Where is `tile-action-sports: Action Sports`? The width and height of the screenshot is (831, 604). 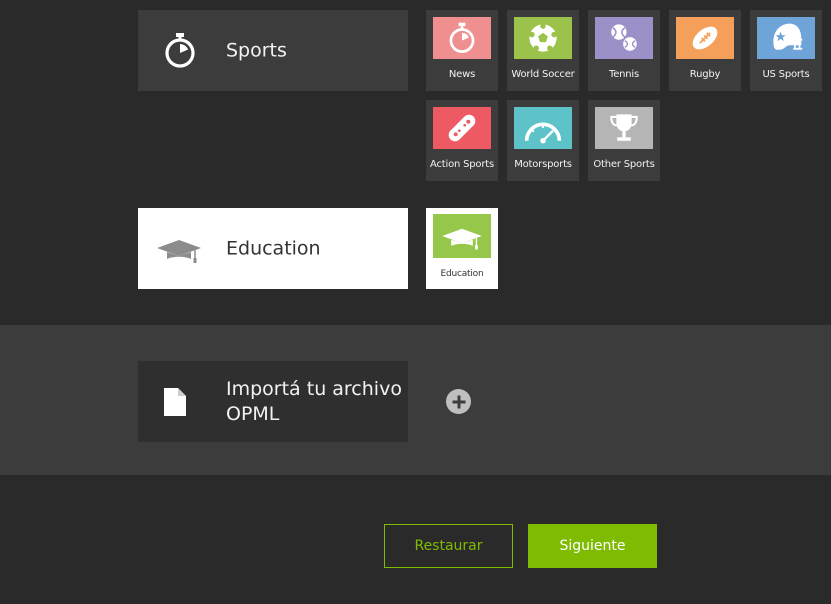 tile-action-sports: Action Sports is located at coordinates (462, 140).